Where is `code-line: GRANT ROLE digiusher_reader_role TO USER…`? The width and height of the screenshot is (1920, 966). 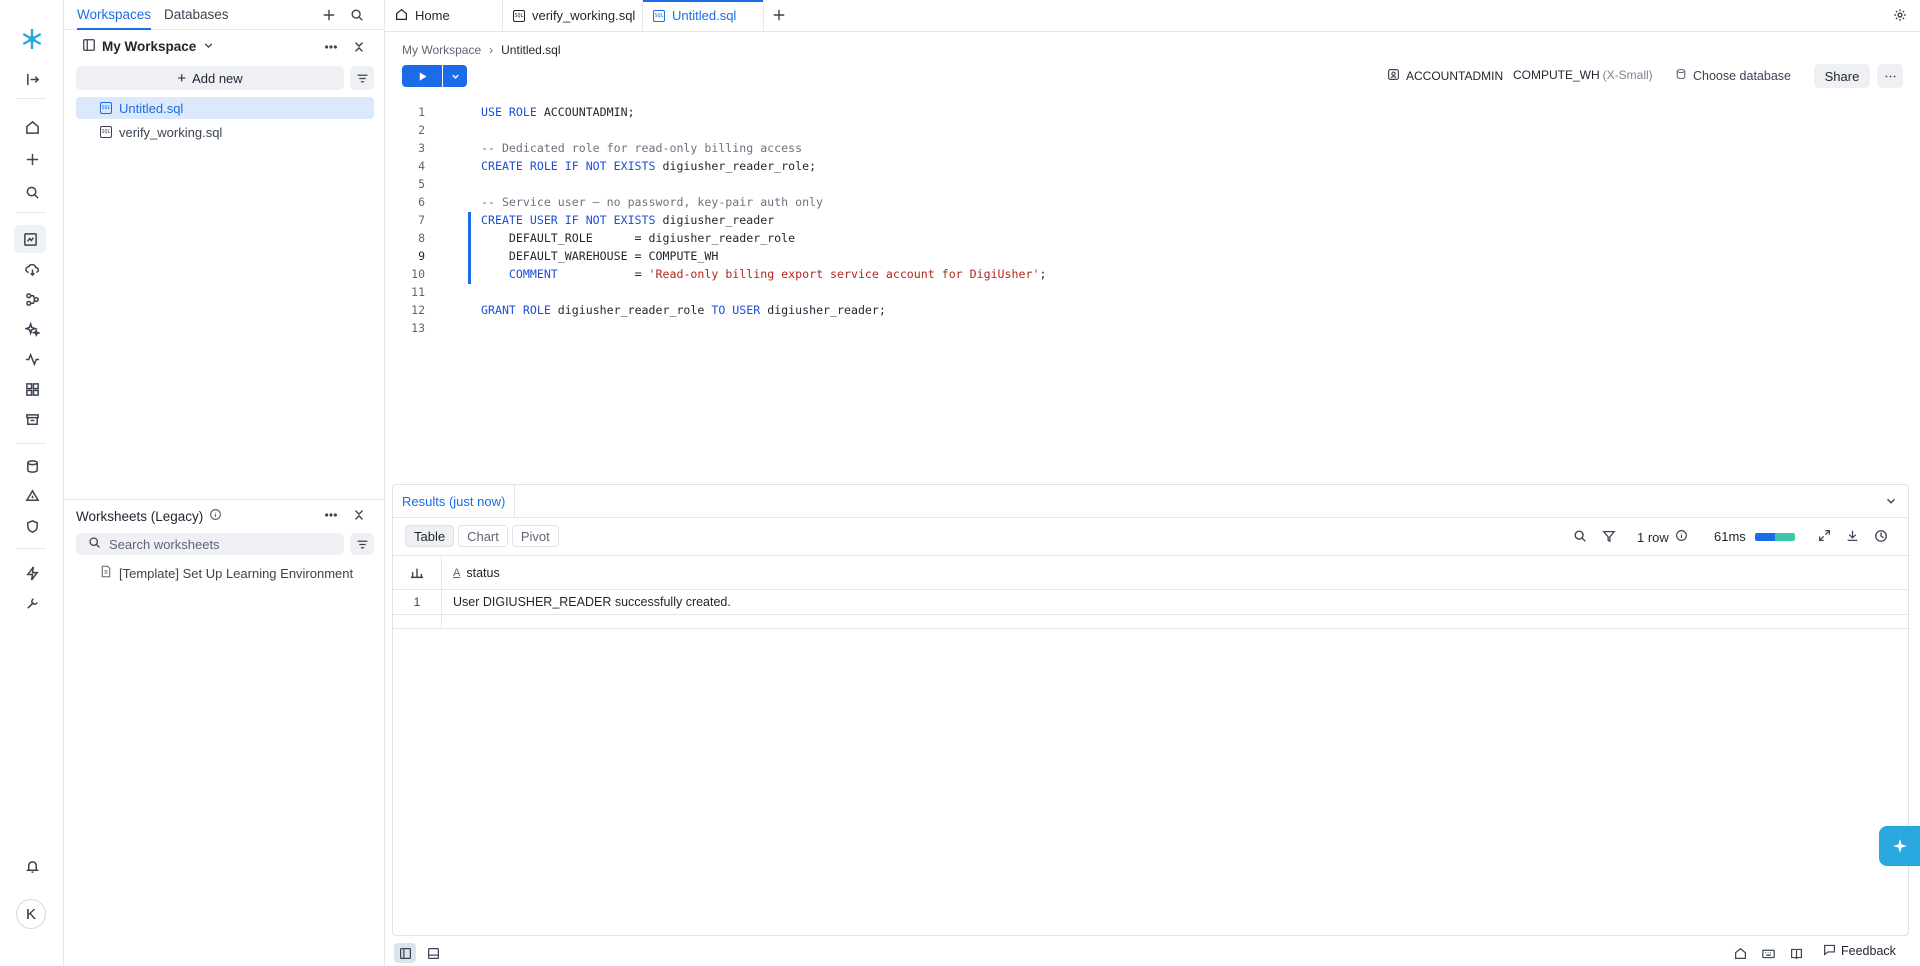 code-line: GRANT ROLE digiusher_reader_role TO USER… is located at coordinates (683, 310).